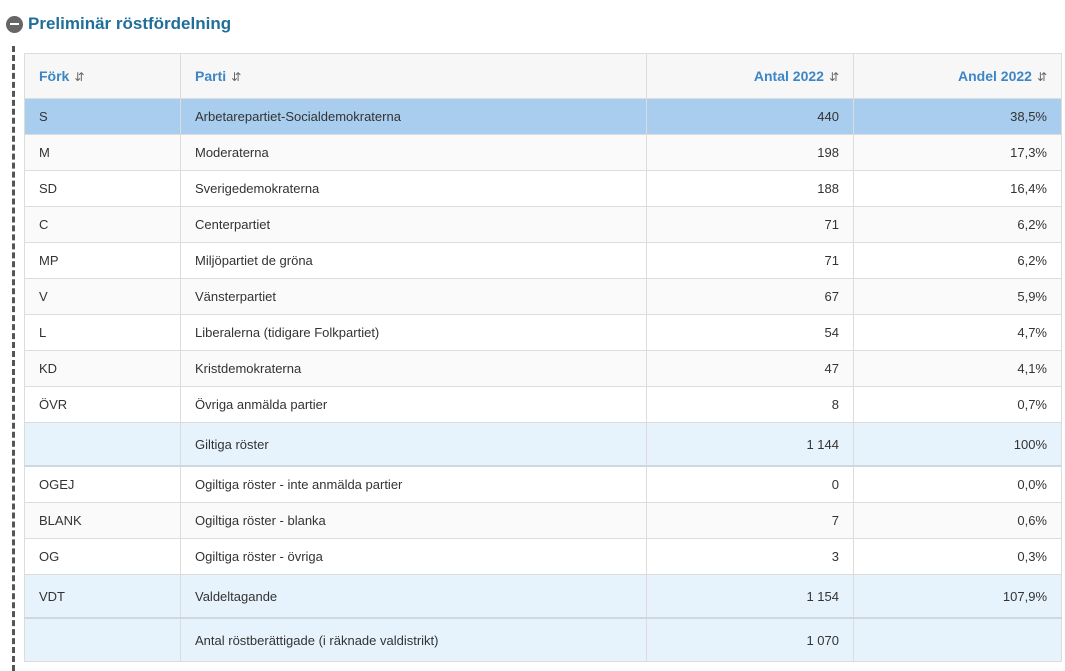 This screenshot has width=1065, height=671. I want to click on column-header-abbr: Förk ⇵, so click(102, 76).